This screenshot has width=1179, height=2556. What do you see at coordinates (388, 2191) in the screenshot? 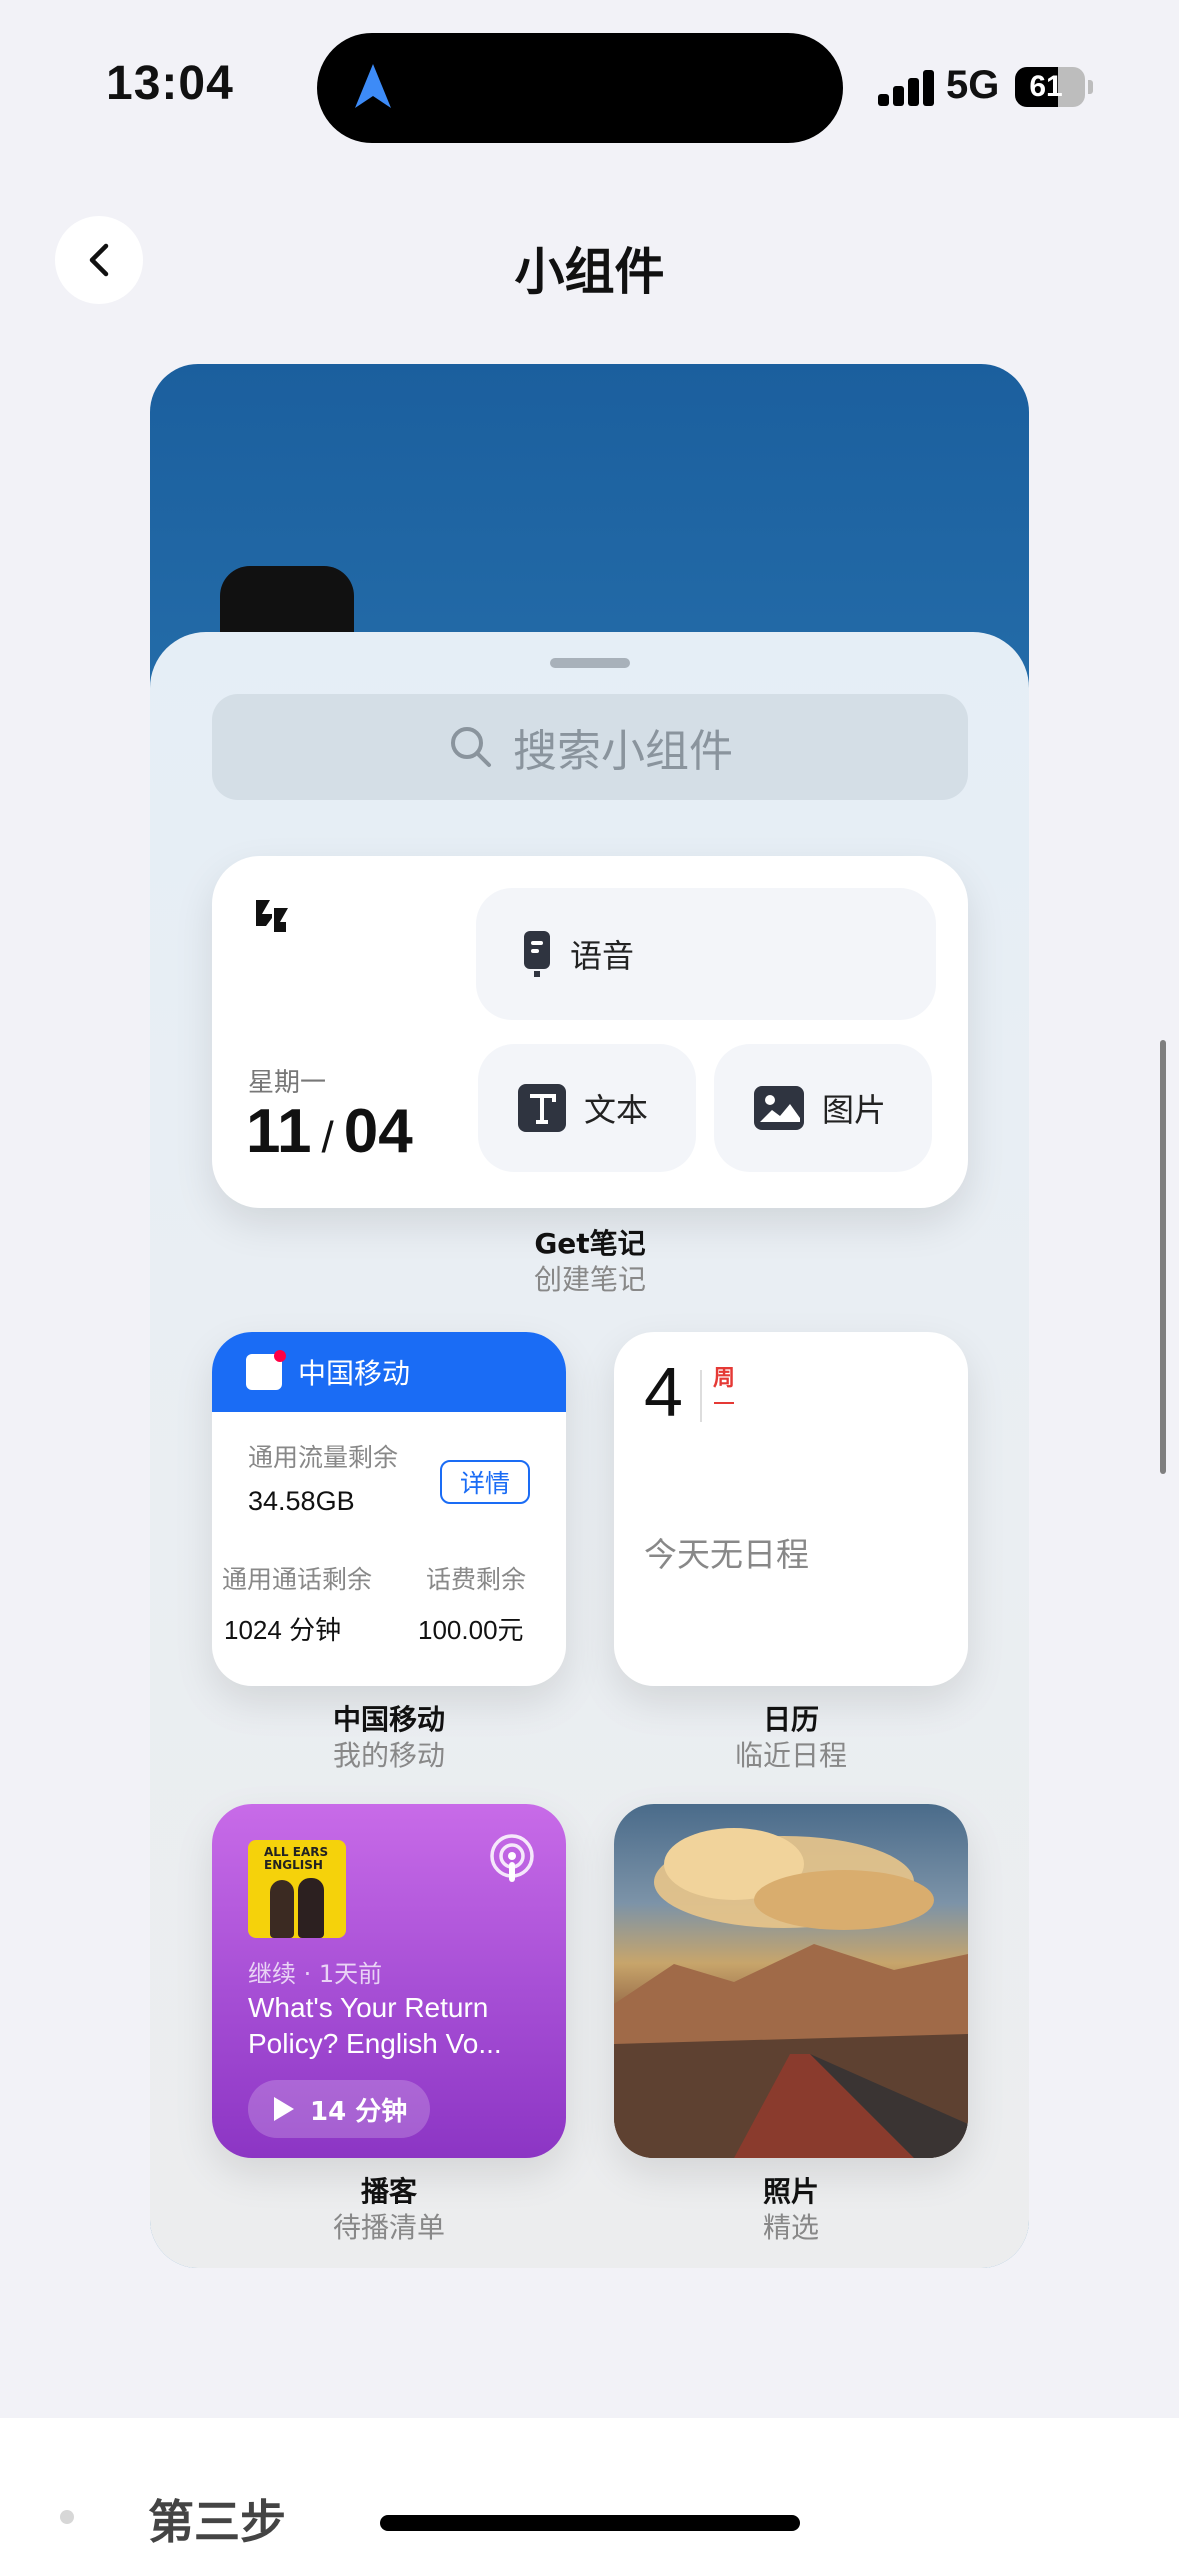
I see `caption-title: 播客` at bounding box center [388, 2191].